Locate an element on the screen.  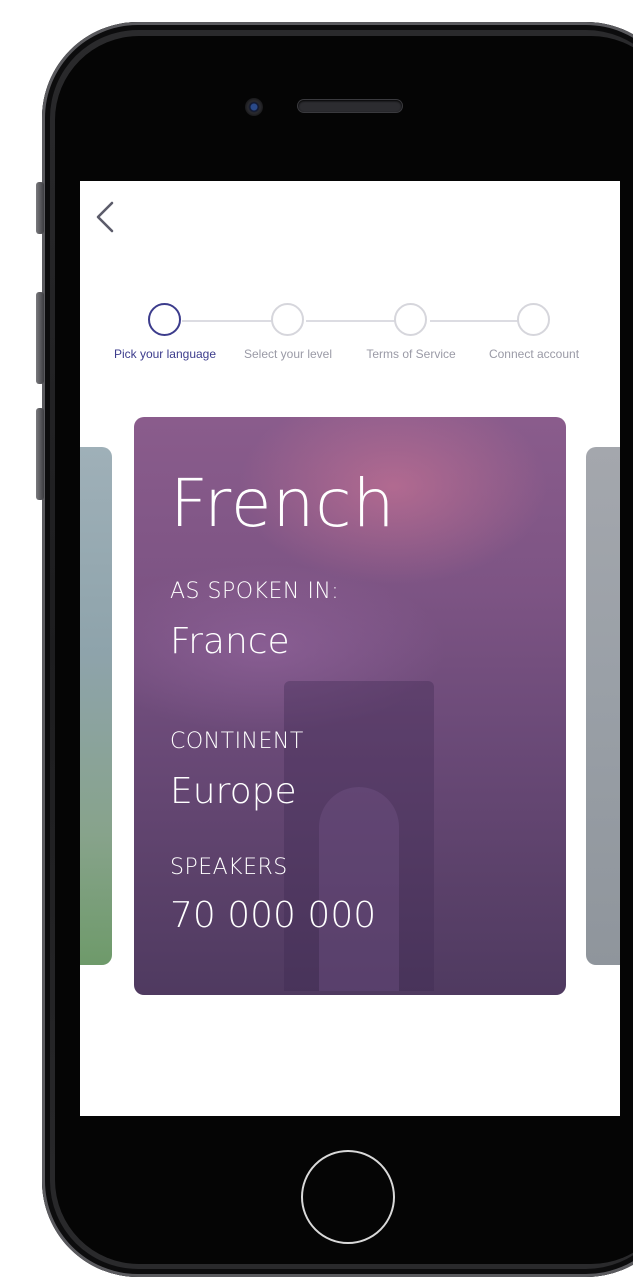
step-1-indicator is located at coordinates (164, 319).